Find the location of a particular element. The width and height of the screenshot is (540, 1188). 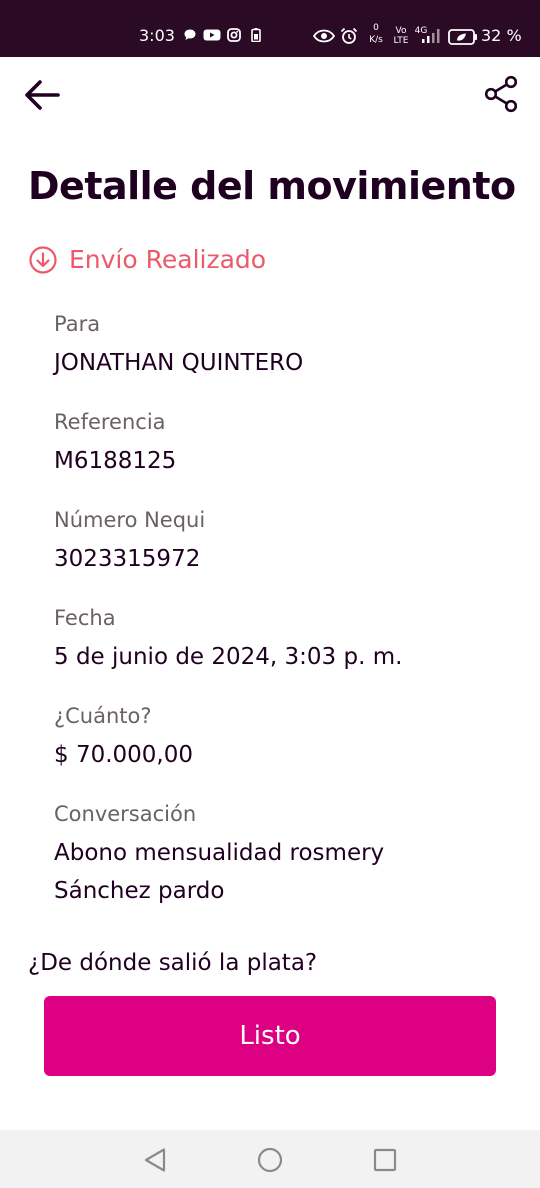

arrow-left-icon is located at coordinates (42, 95).